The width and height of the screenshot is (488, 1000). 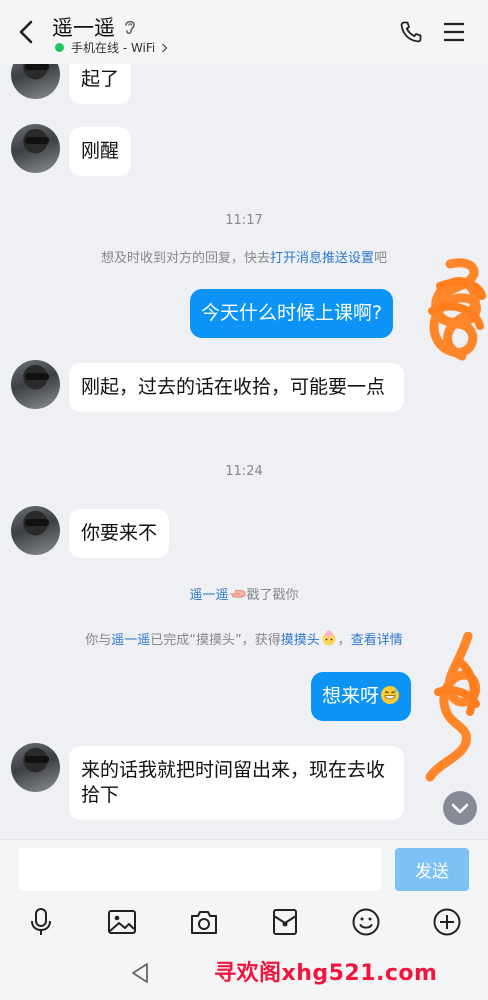 What do you see at coordinates (200, 869) in the screenshot?
I see `message-input` at bounding box center [200, 869].